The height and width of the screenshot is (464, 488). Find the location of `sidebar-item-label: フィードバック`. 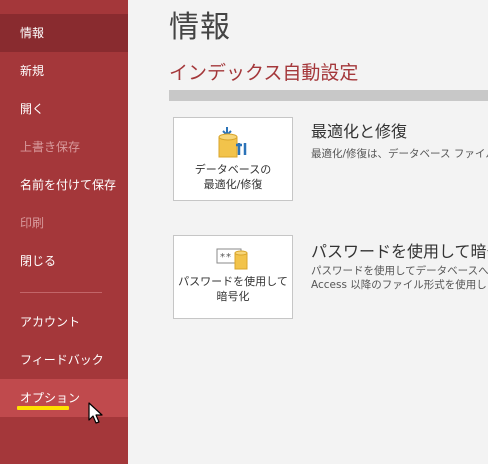

sidebar-item-label: フィードバック is located at coordinates (62, 360).